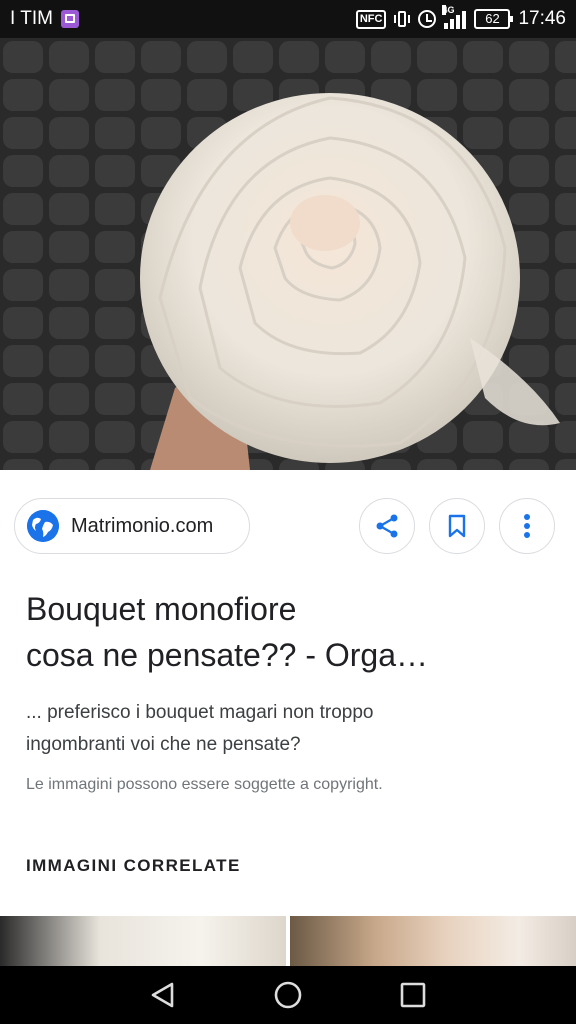 This screenshot has width=576, height=1024. Describe the element at coordinates (427, 19) in the screenshot. I see `alarm-icon` at that location.